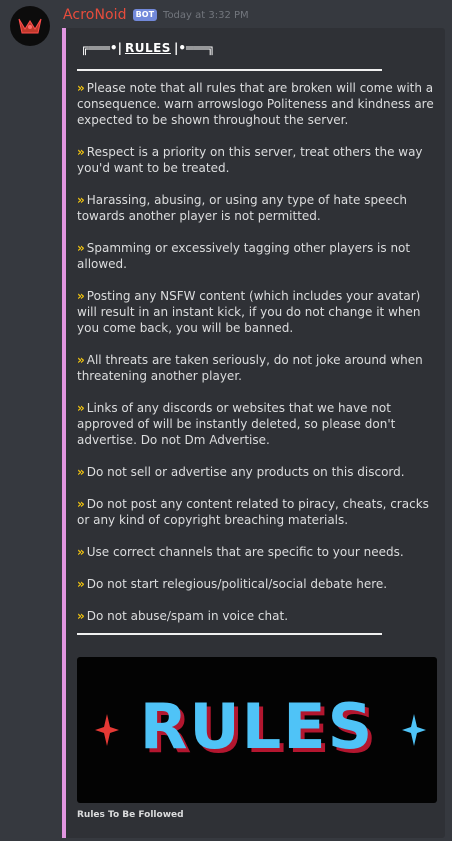  I want to click on bot-badge: BOT, so click(145, 15).